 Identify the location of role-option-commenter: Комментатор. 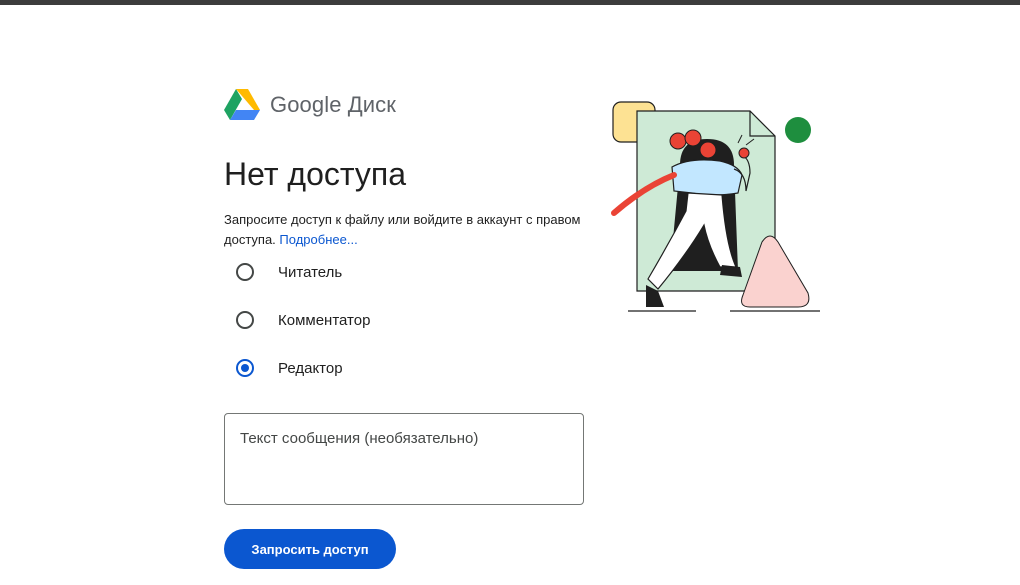
(303, 320).